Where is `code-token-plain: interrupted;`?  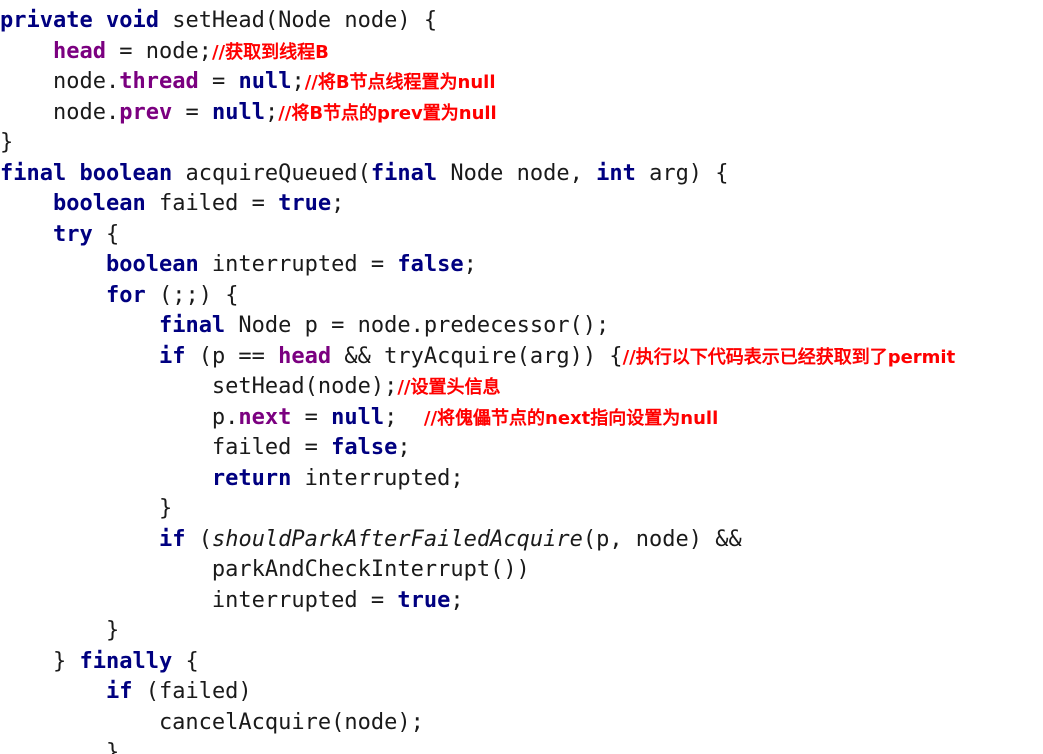 code-token-plain: interrupted; is located at coordinates (377, 478).